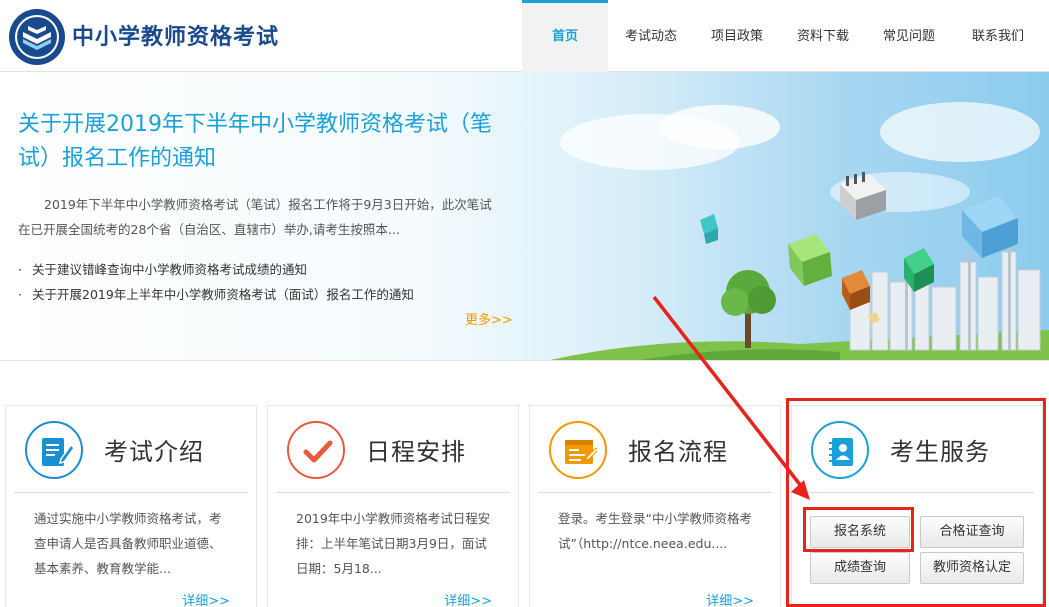  I want to click on checkmark-icon, so click(318, 451).